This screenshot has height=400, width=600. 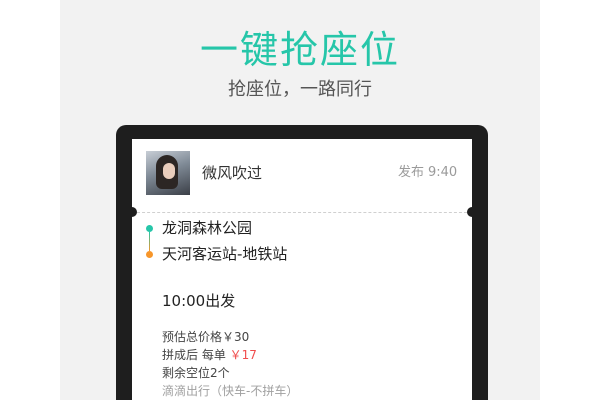 What do you see at coordinates (207, 228) in the screenshot?
I see `route-start: 龙洞森林公园` at bounding box center [207, 228].